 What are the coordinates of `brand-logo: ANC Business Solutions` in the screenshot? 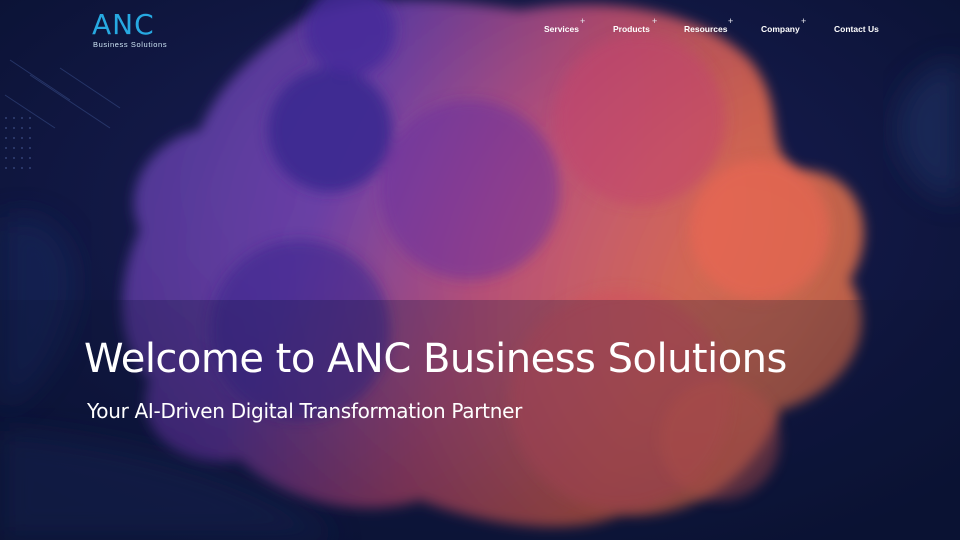 It's located at (132, 30).